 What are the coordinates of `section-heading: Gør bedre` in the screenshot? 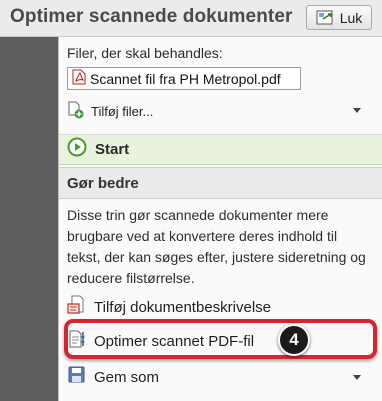 It's located at (220, 183).